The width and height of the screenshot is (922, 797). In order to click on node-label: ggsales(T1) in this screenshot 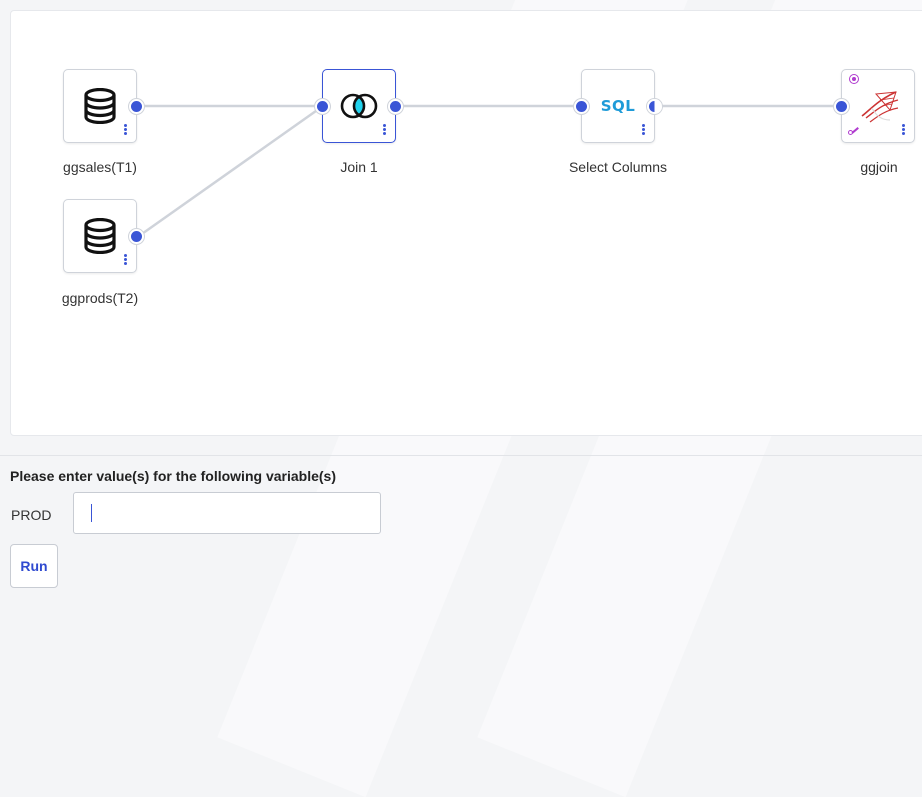, I will do `click(100, 167)`.